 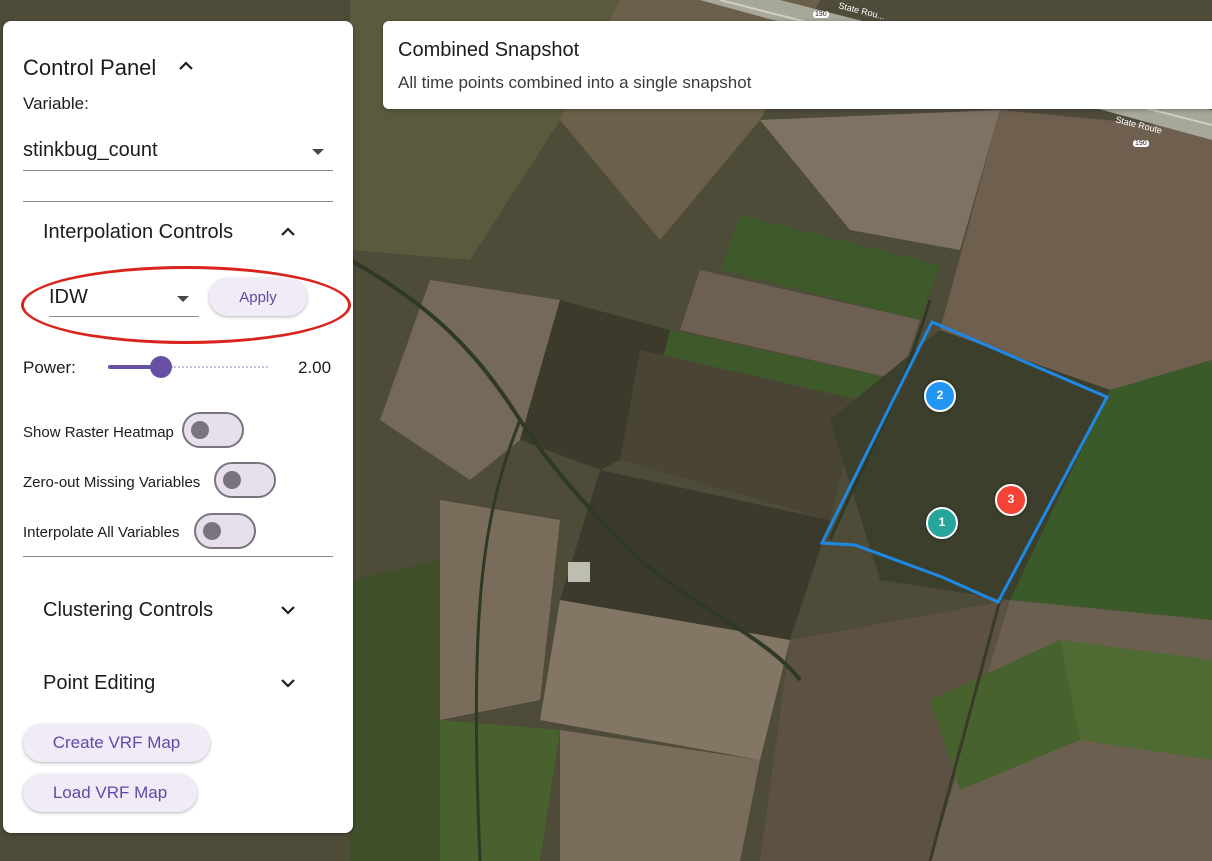 I want to click on variable-select: stinkbug_count, so click(x=178, y=151).